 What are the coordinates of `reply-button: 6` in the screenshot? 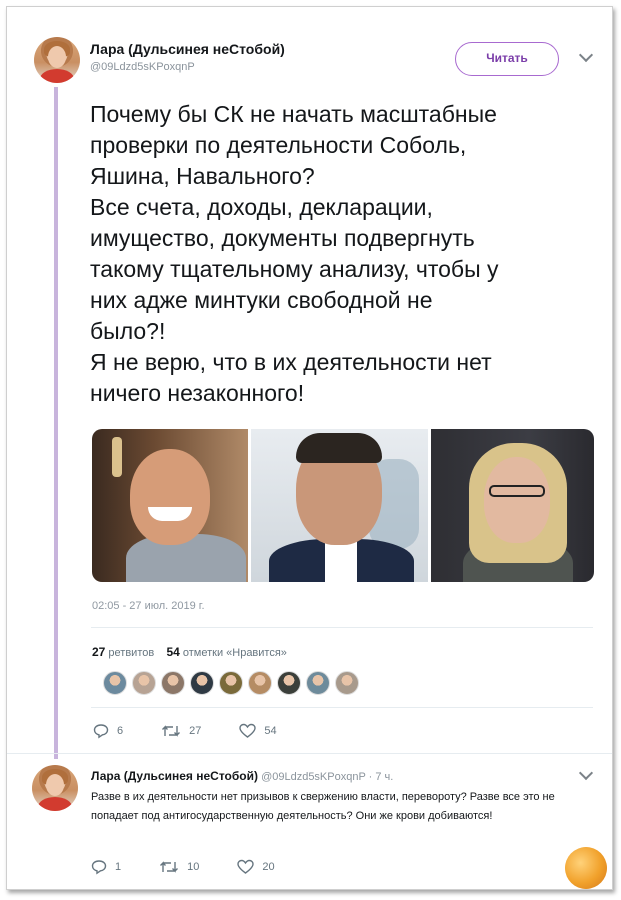 It's located at (108, 731).